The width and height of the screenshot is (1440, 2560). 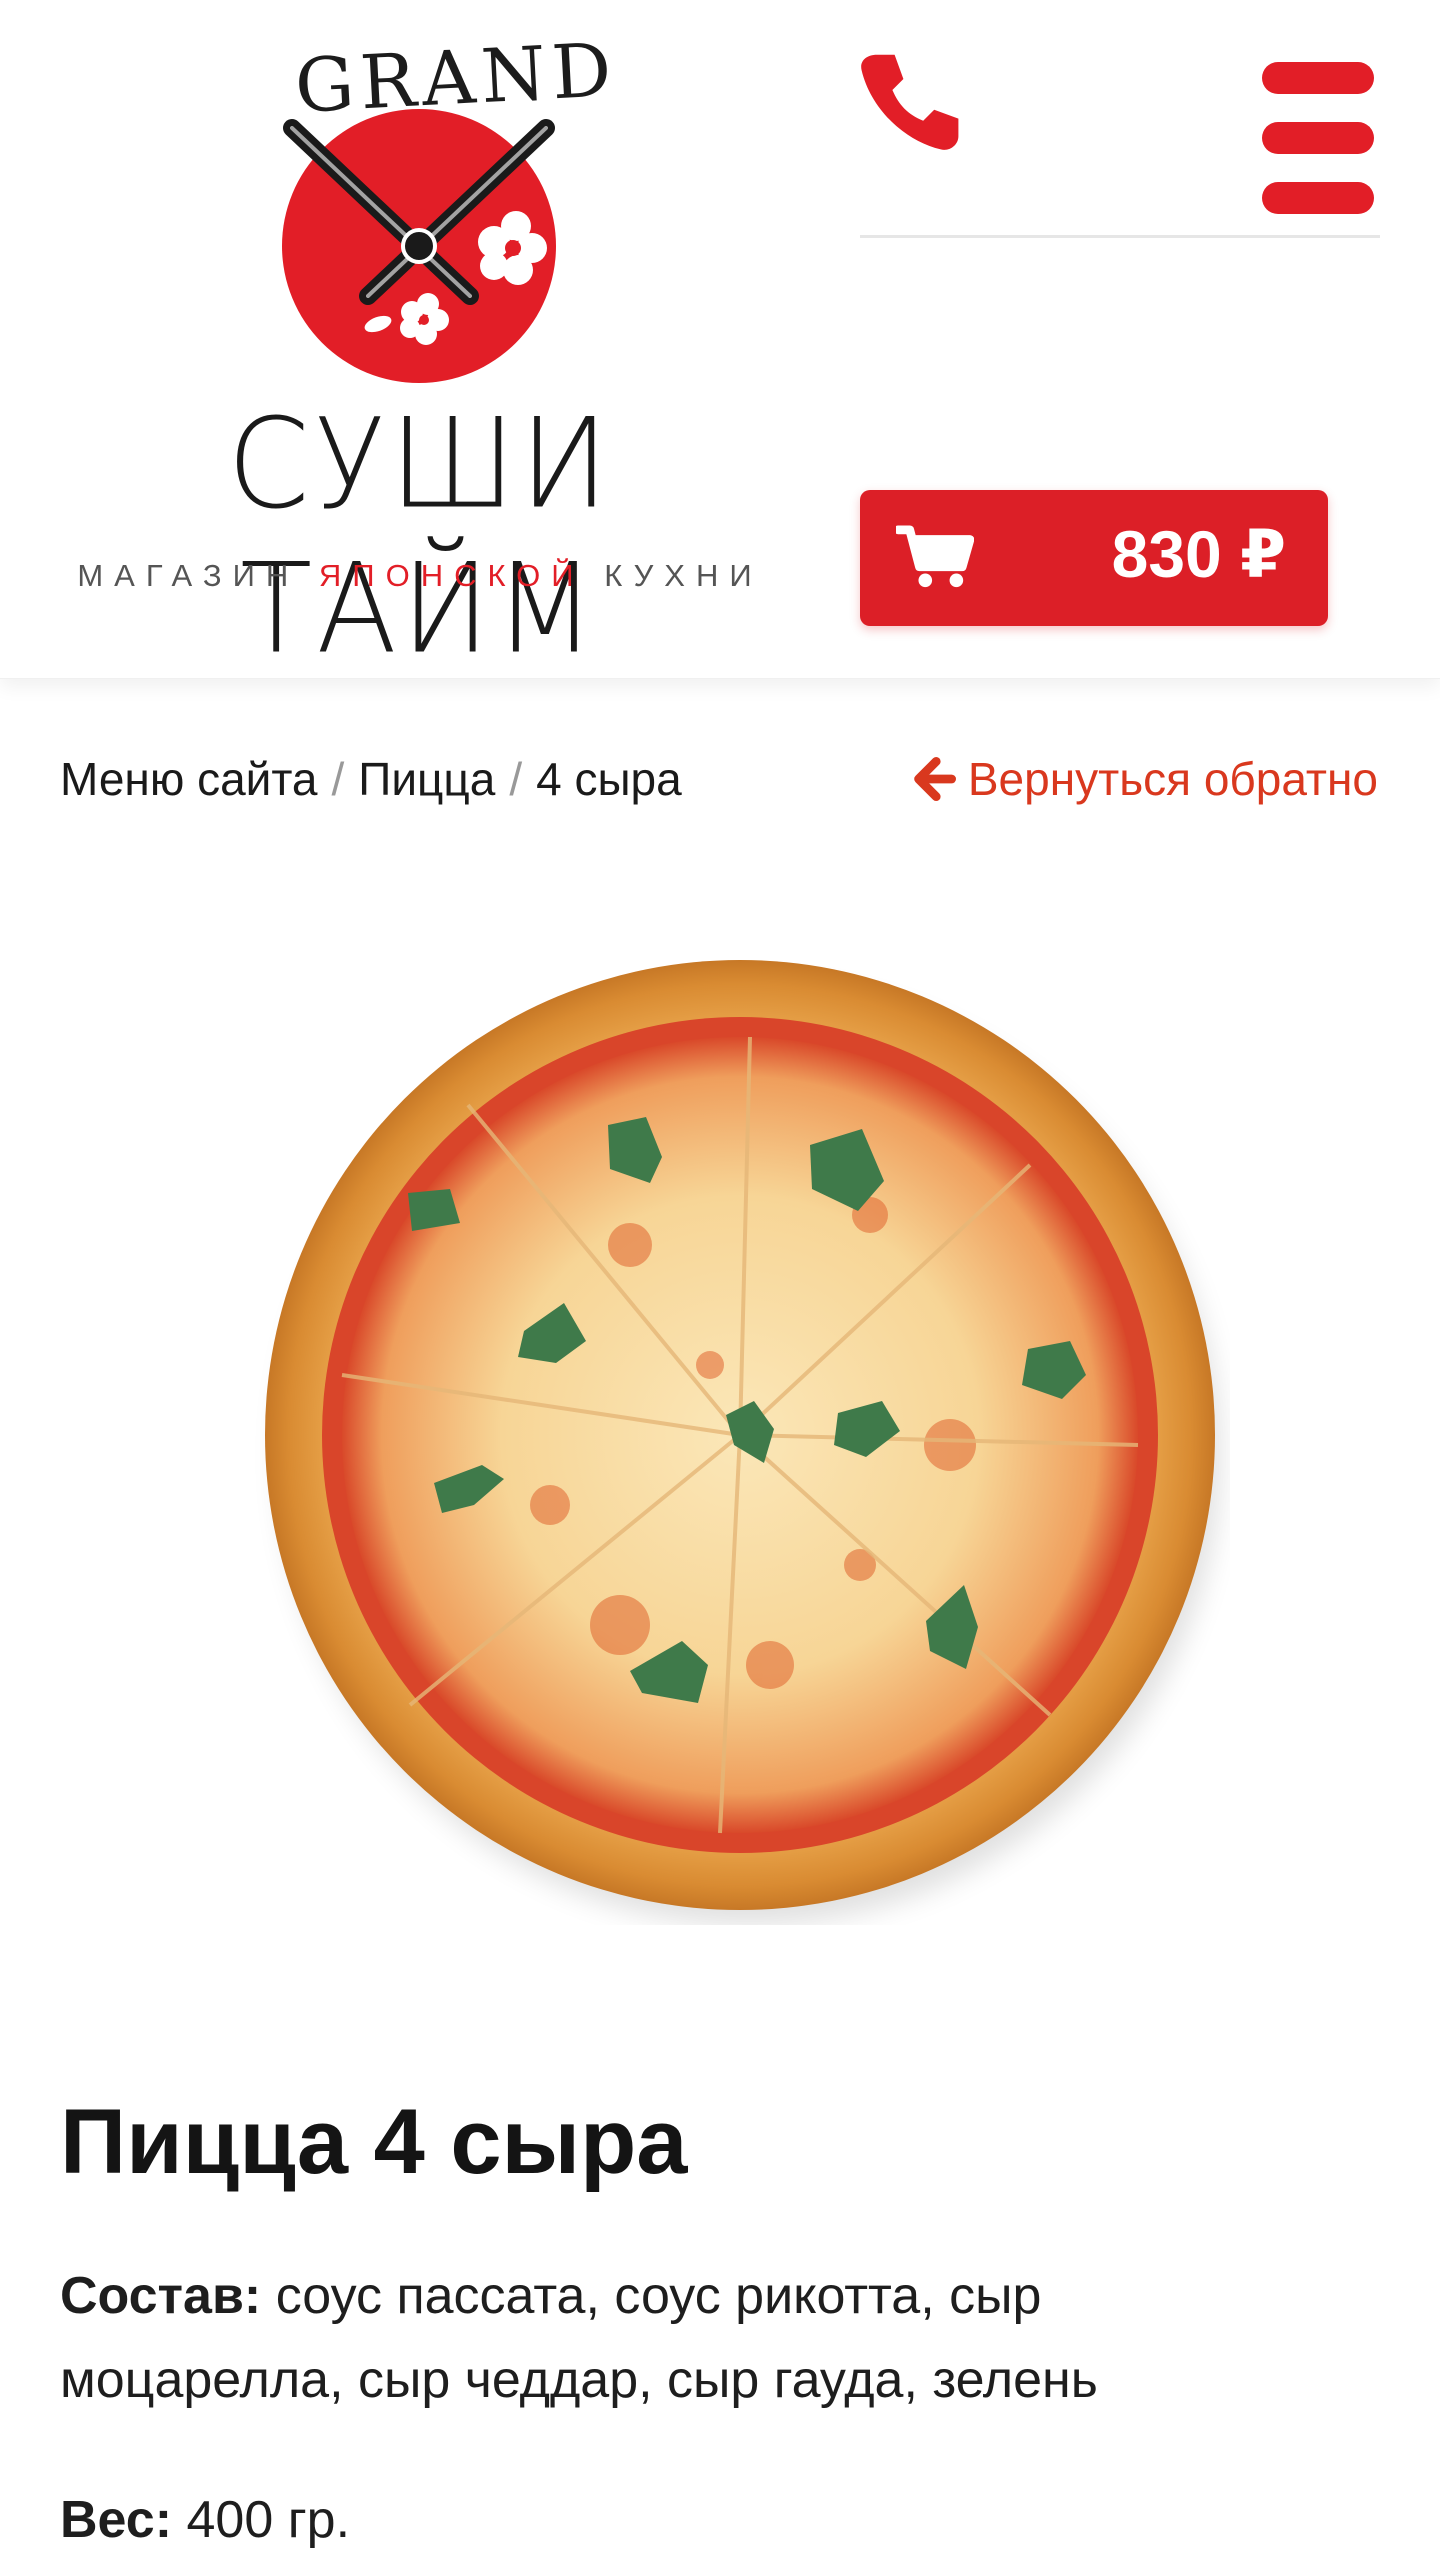 I want to click on breadcrumb: Меню сайта / Пицца/4 сыра, so click(x=371, y=779).